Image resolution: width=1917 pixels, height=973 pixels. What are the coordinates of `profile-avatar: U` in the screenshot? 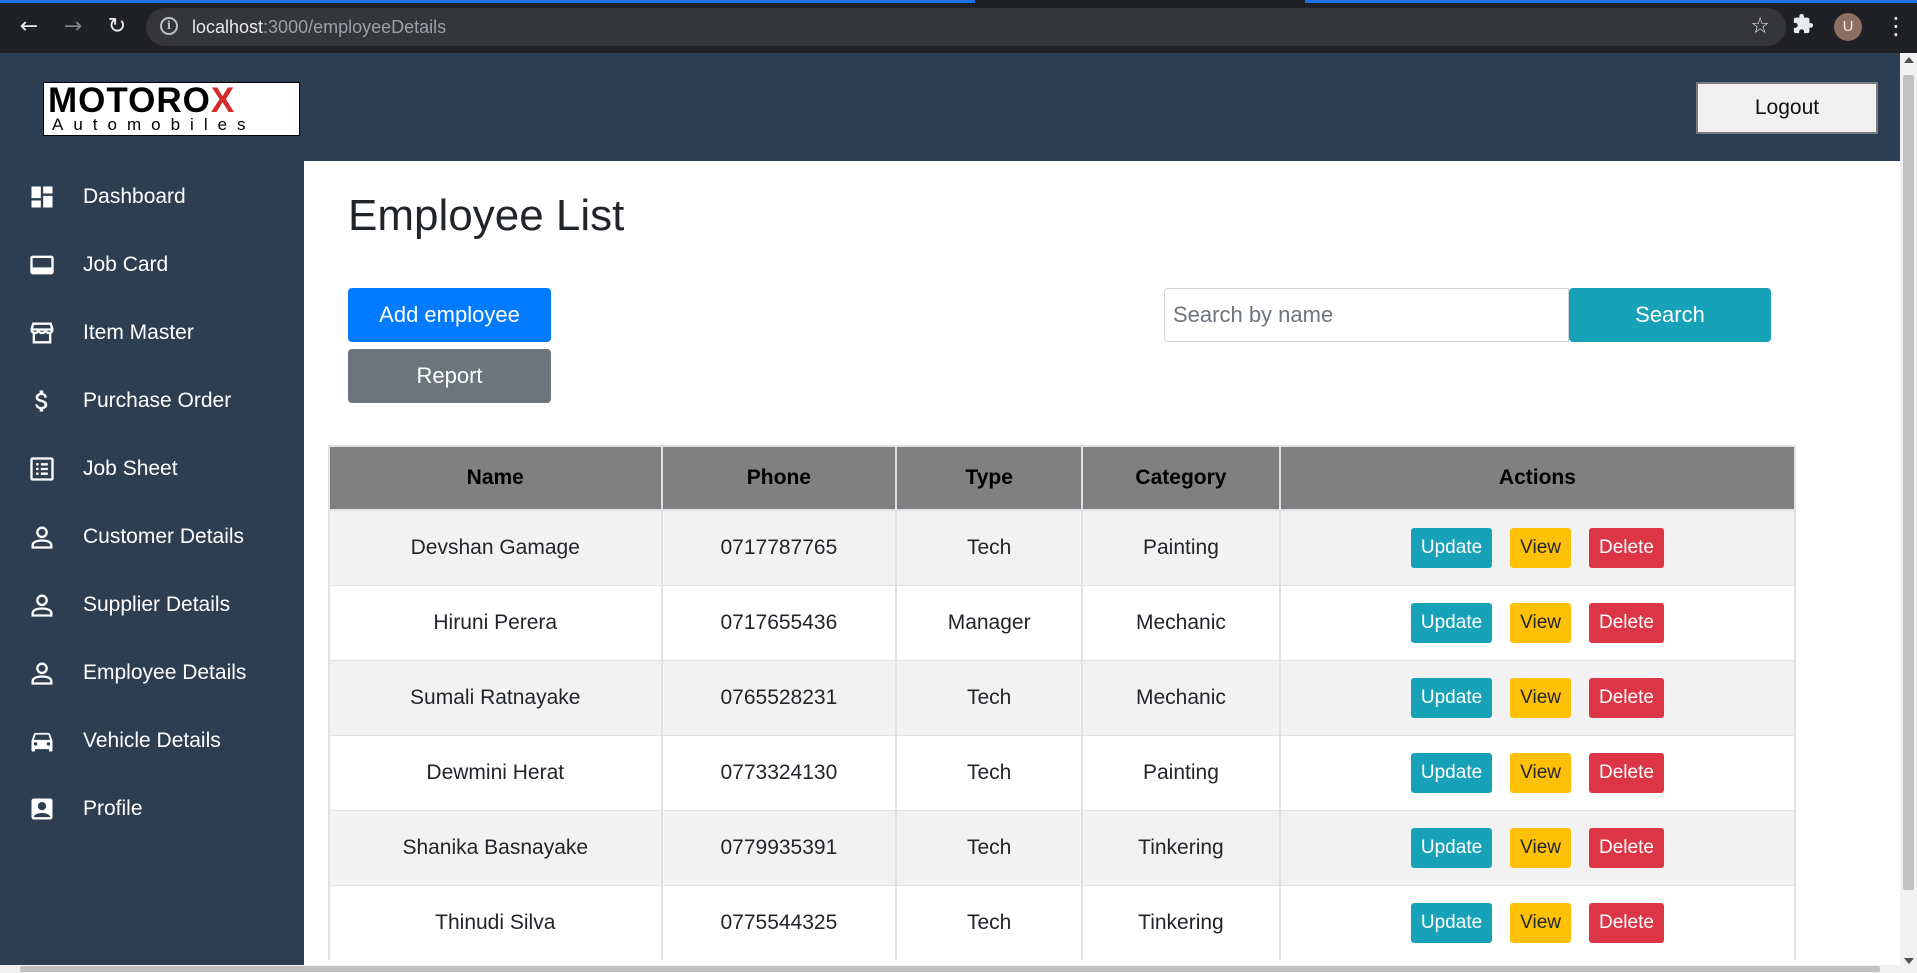 It's located at (1848, 27).